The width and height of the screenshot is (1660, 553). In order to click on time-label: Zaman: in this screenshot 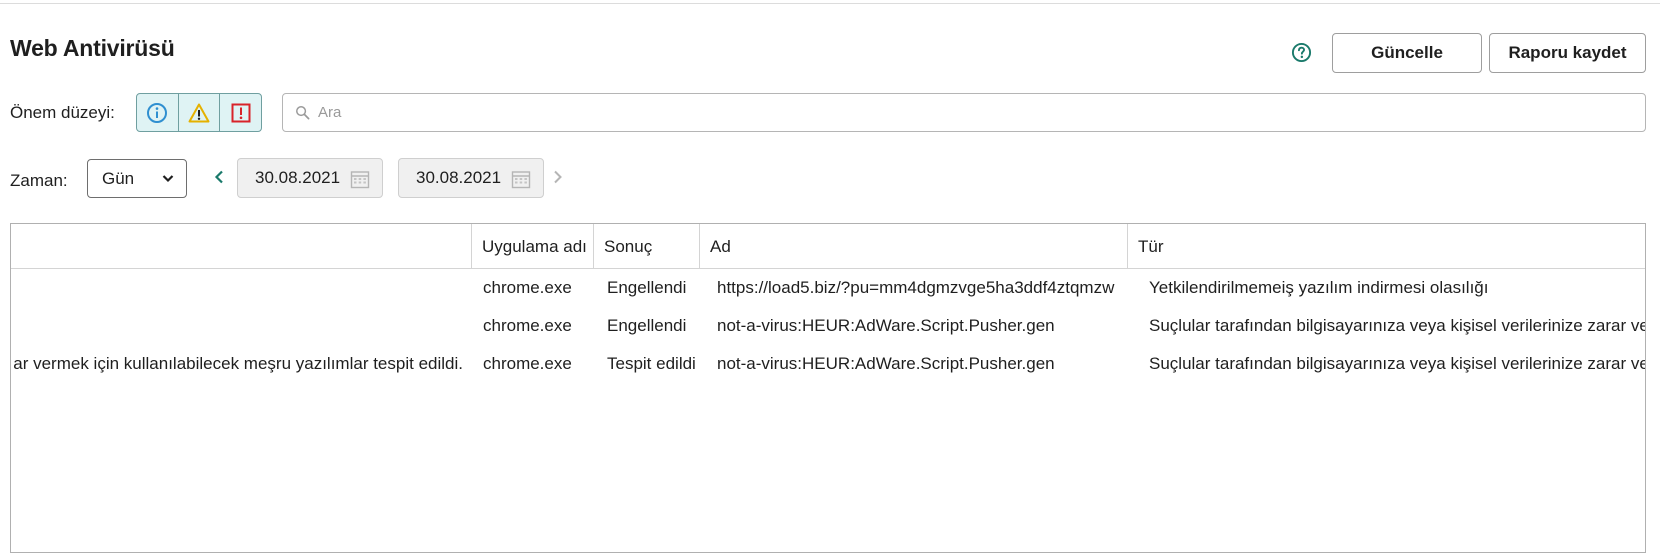, I will do `click(39, 180)`.